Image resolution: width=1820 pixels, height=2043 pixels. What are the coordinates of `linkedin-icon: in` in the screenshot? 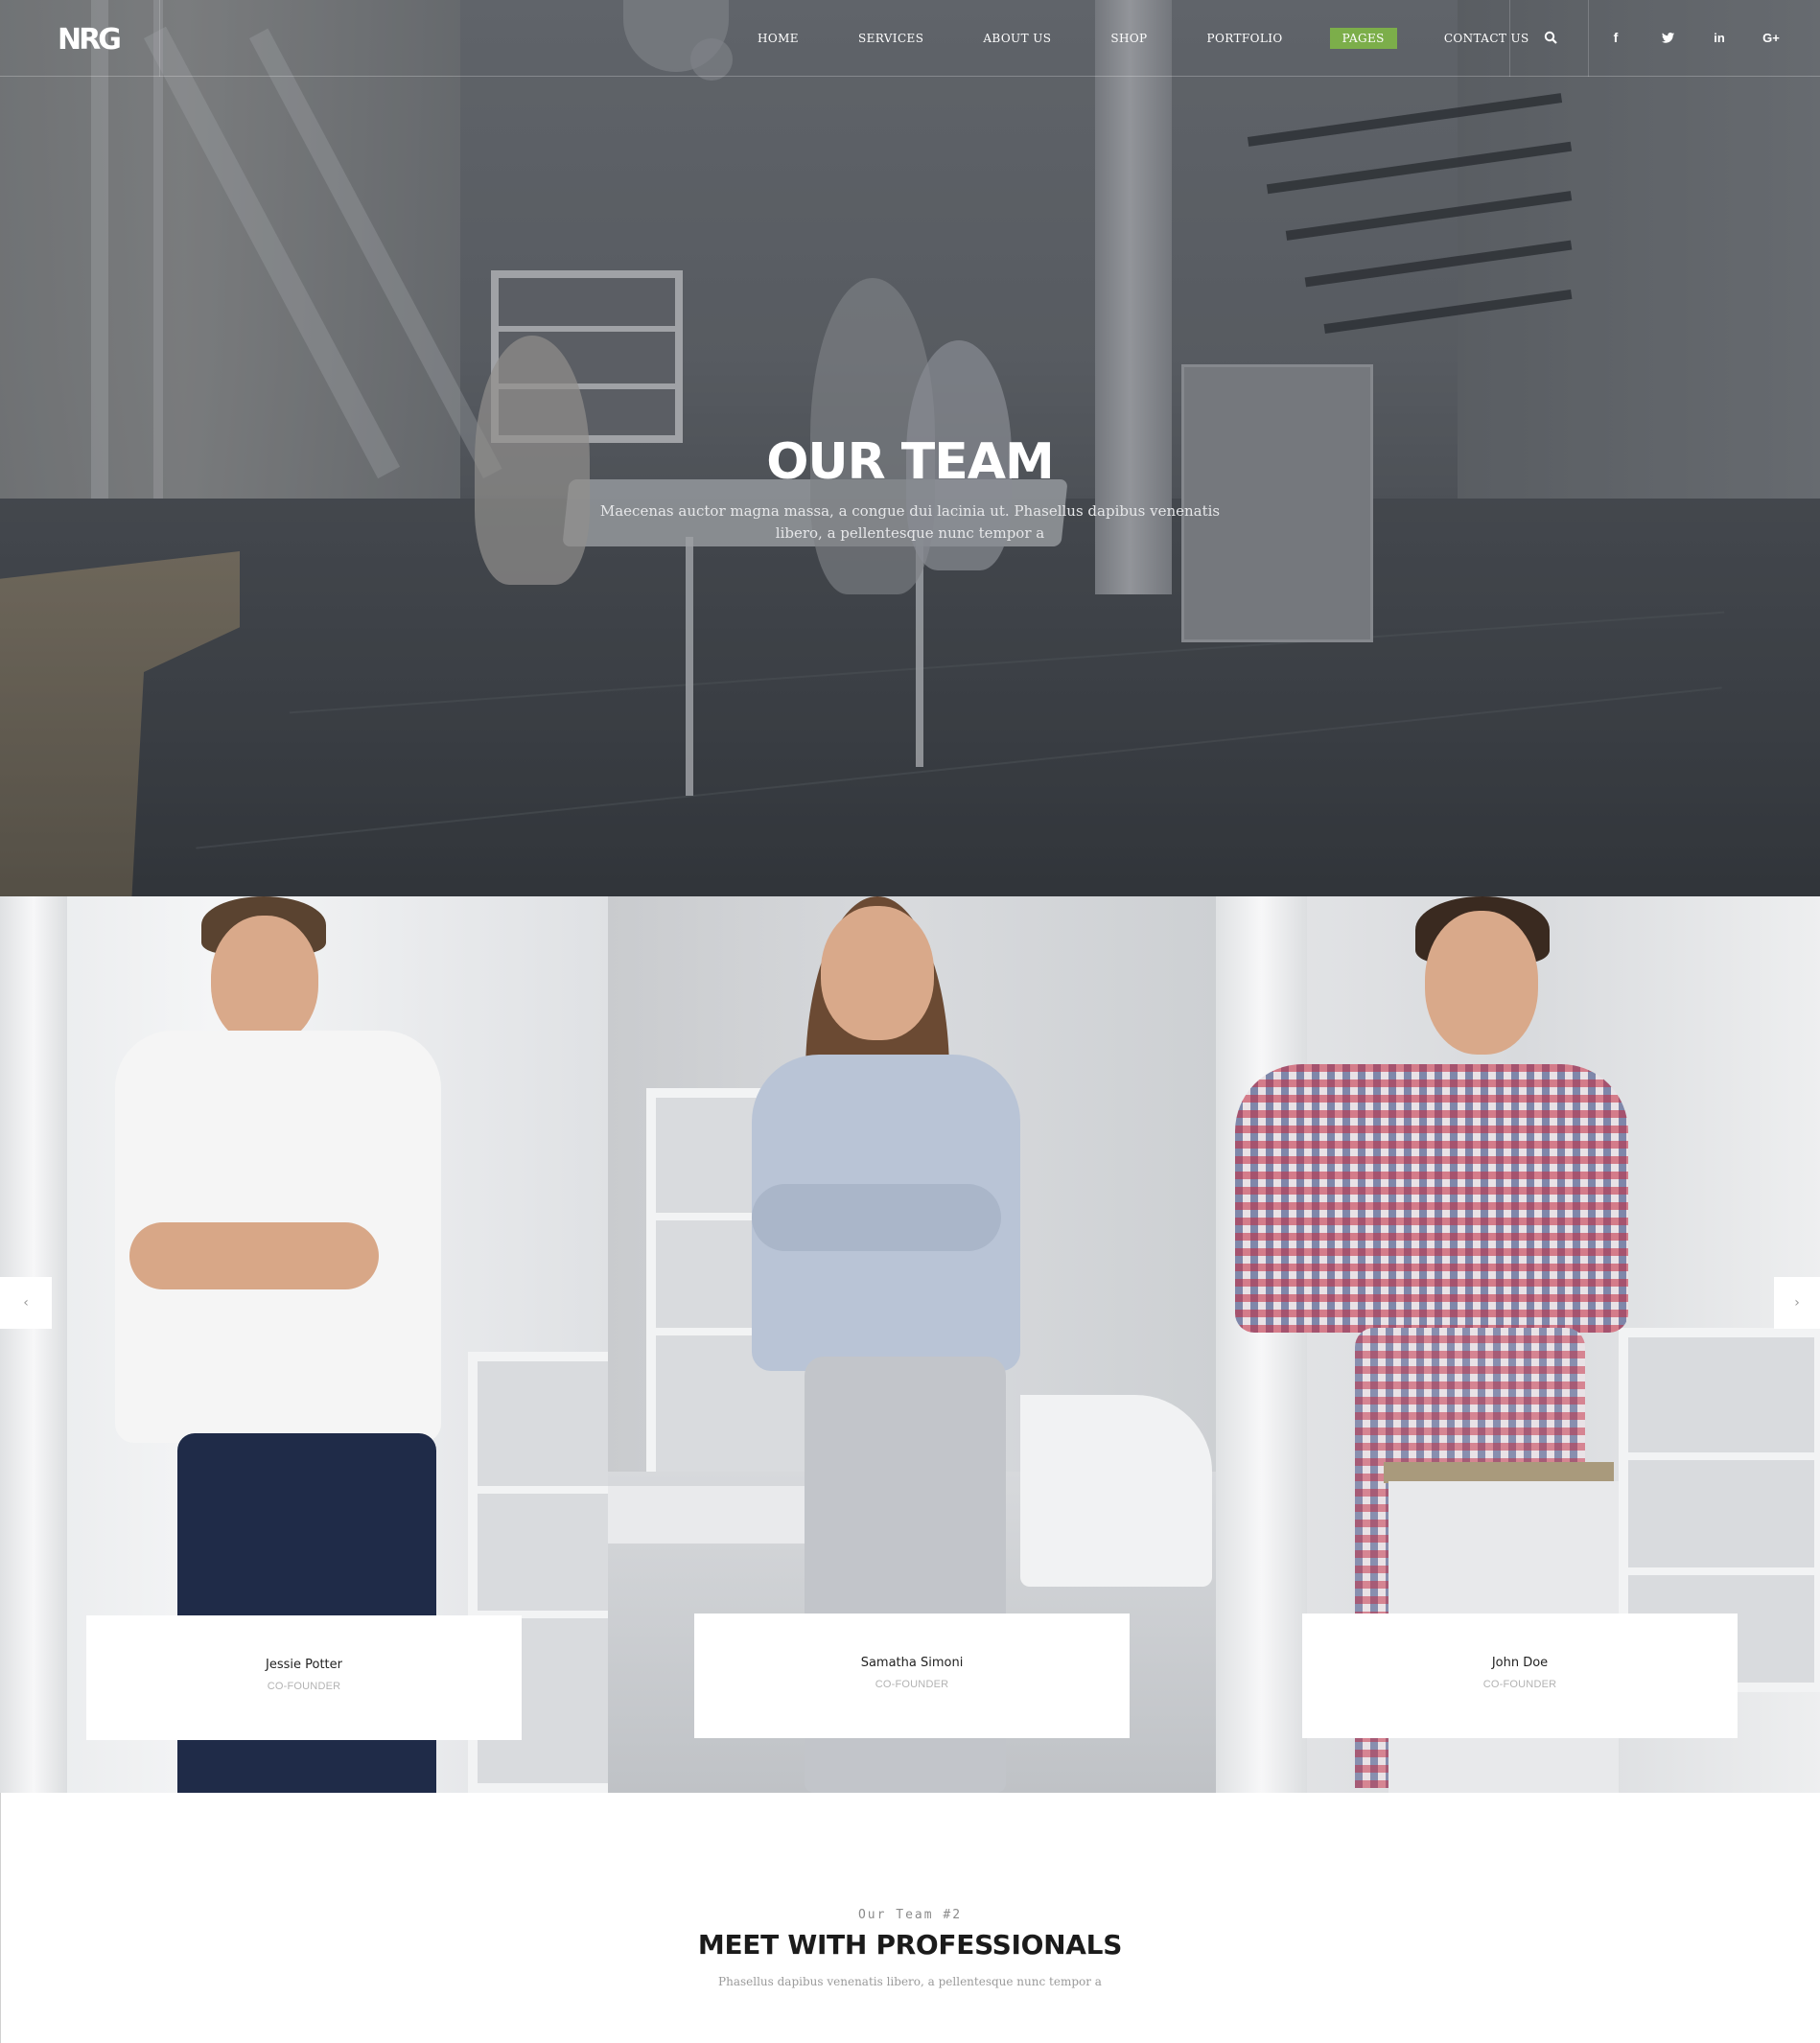 It's located at (1719, 38).